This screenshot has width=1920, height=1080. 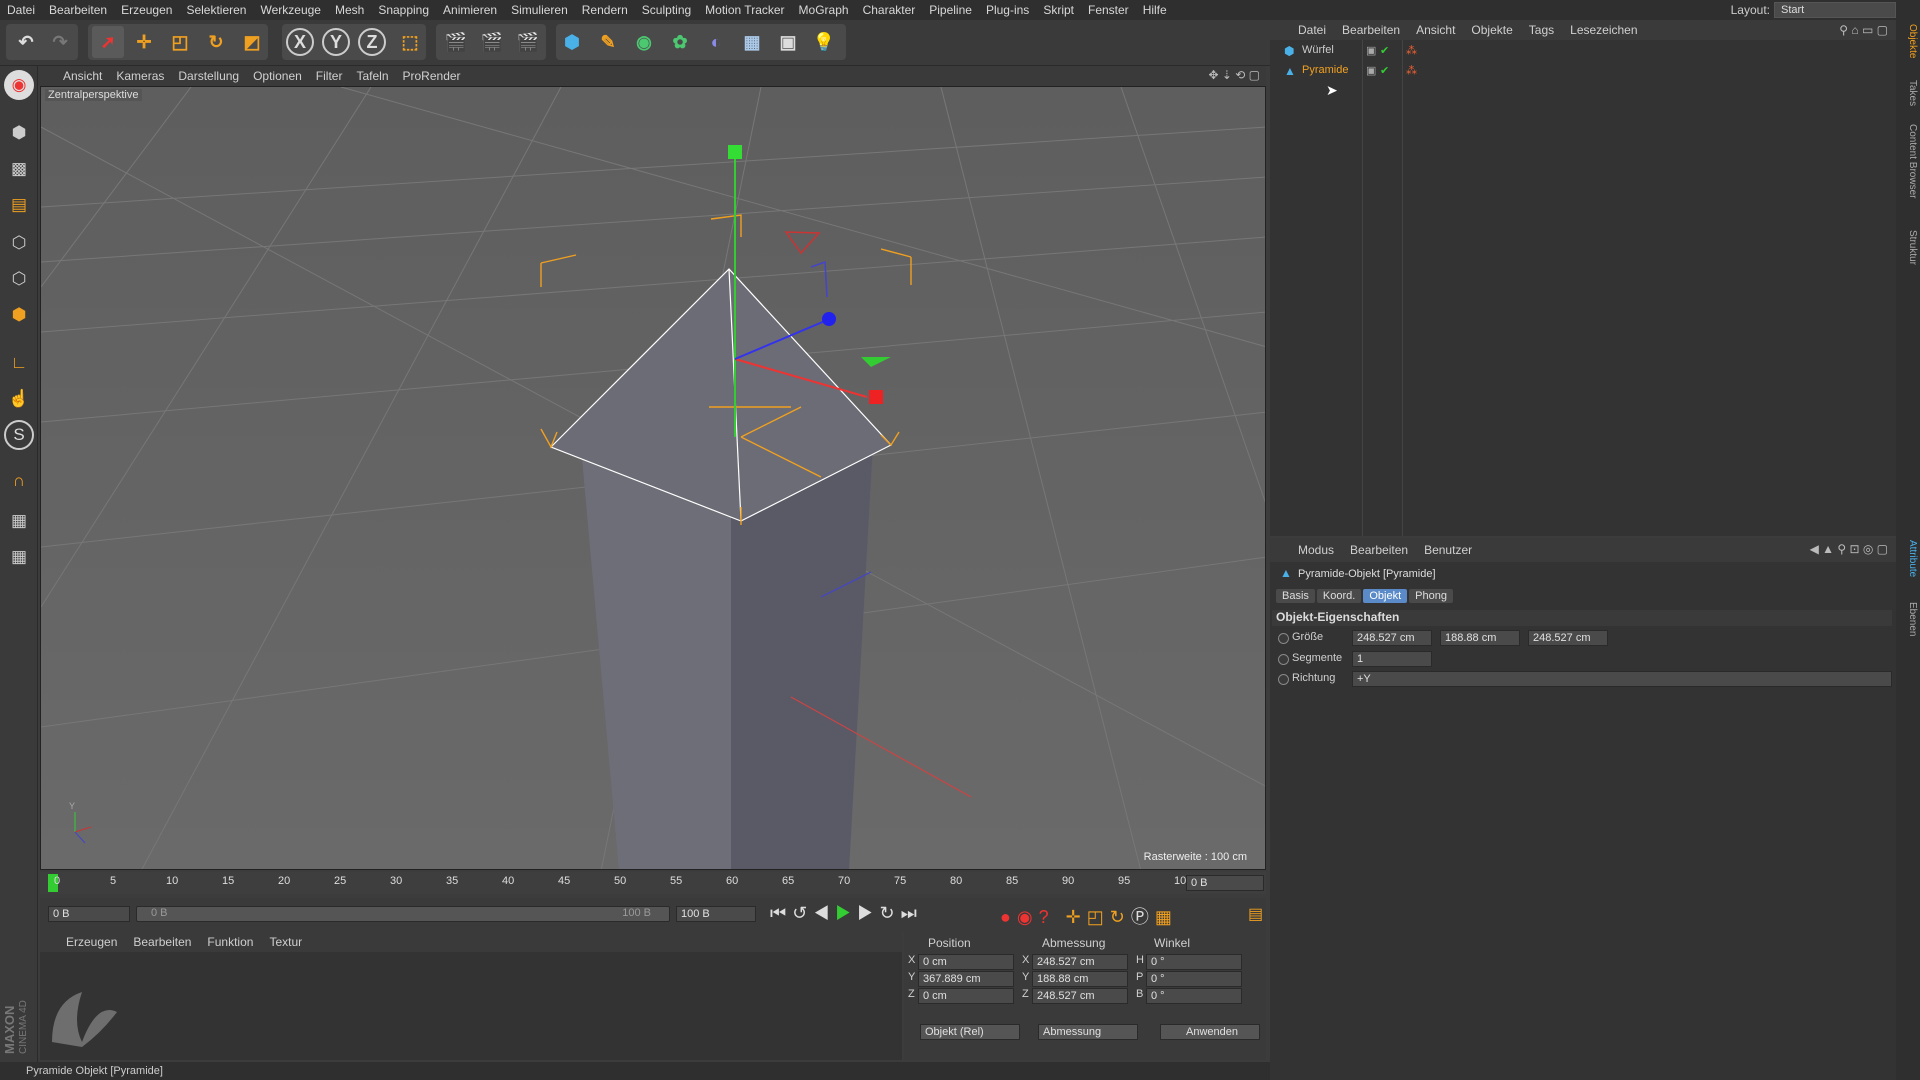 I want to click on position-field: 0 cm, so click(x=966, y=996).